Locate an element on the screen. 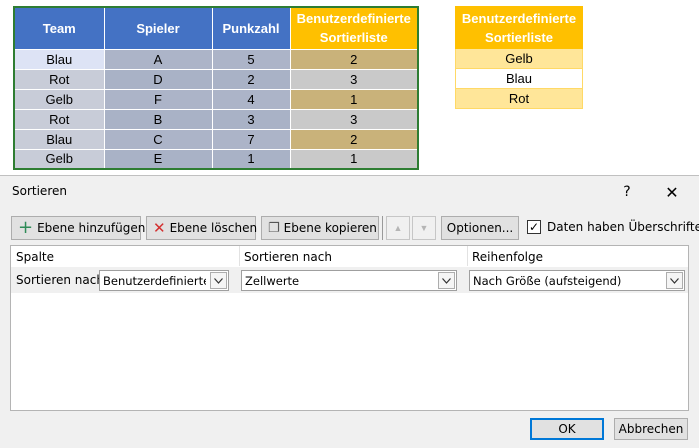 The image size is (699, 448). order-select-value: Nach Größe (aufsteigend) is located at coordinates (547, 281).